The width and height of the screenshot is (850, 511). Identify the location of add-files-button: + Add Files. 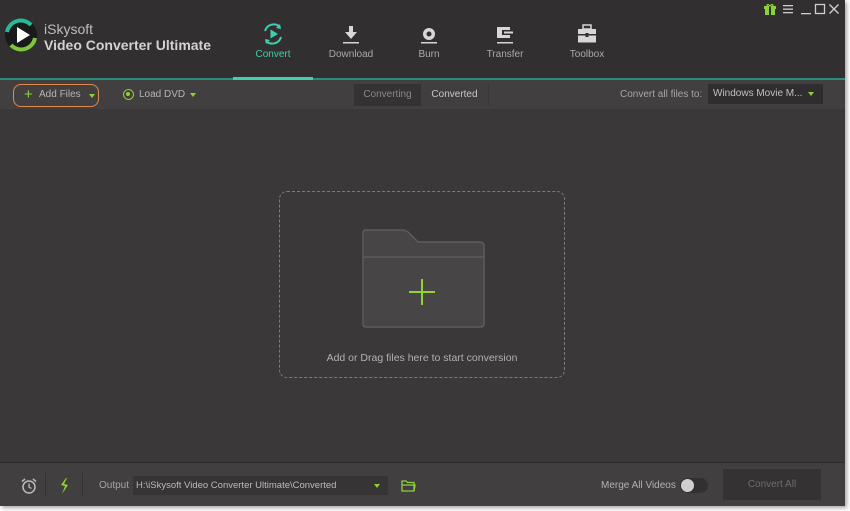
(56, 95).